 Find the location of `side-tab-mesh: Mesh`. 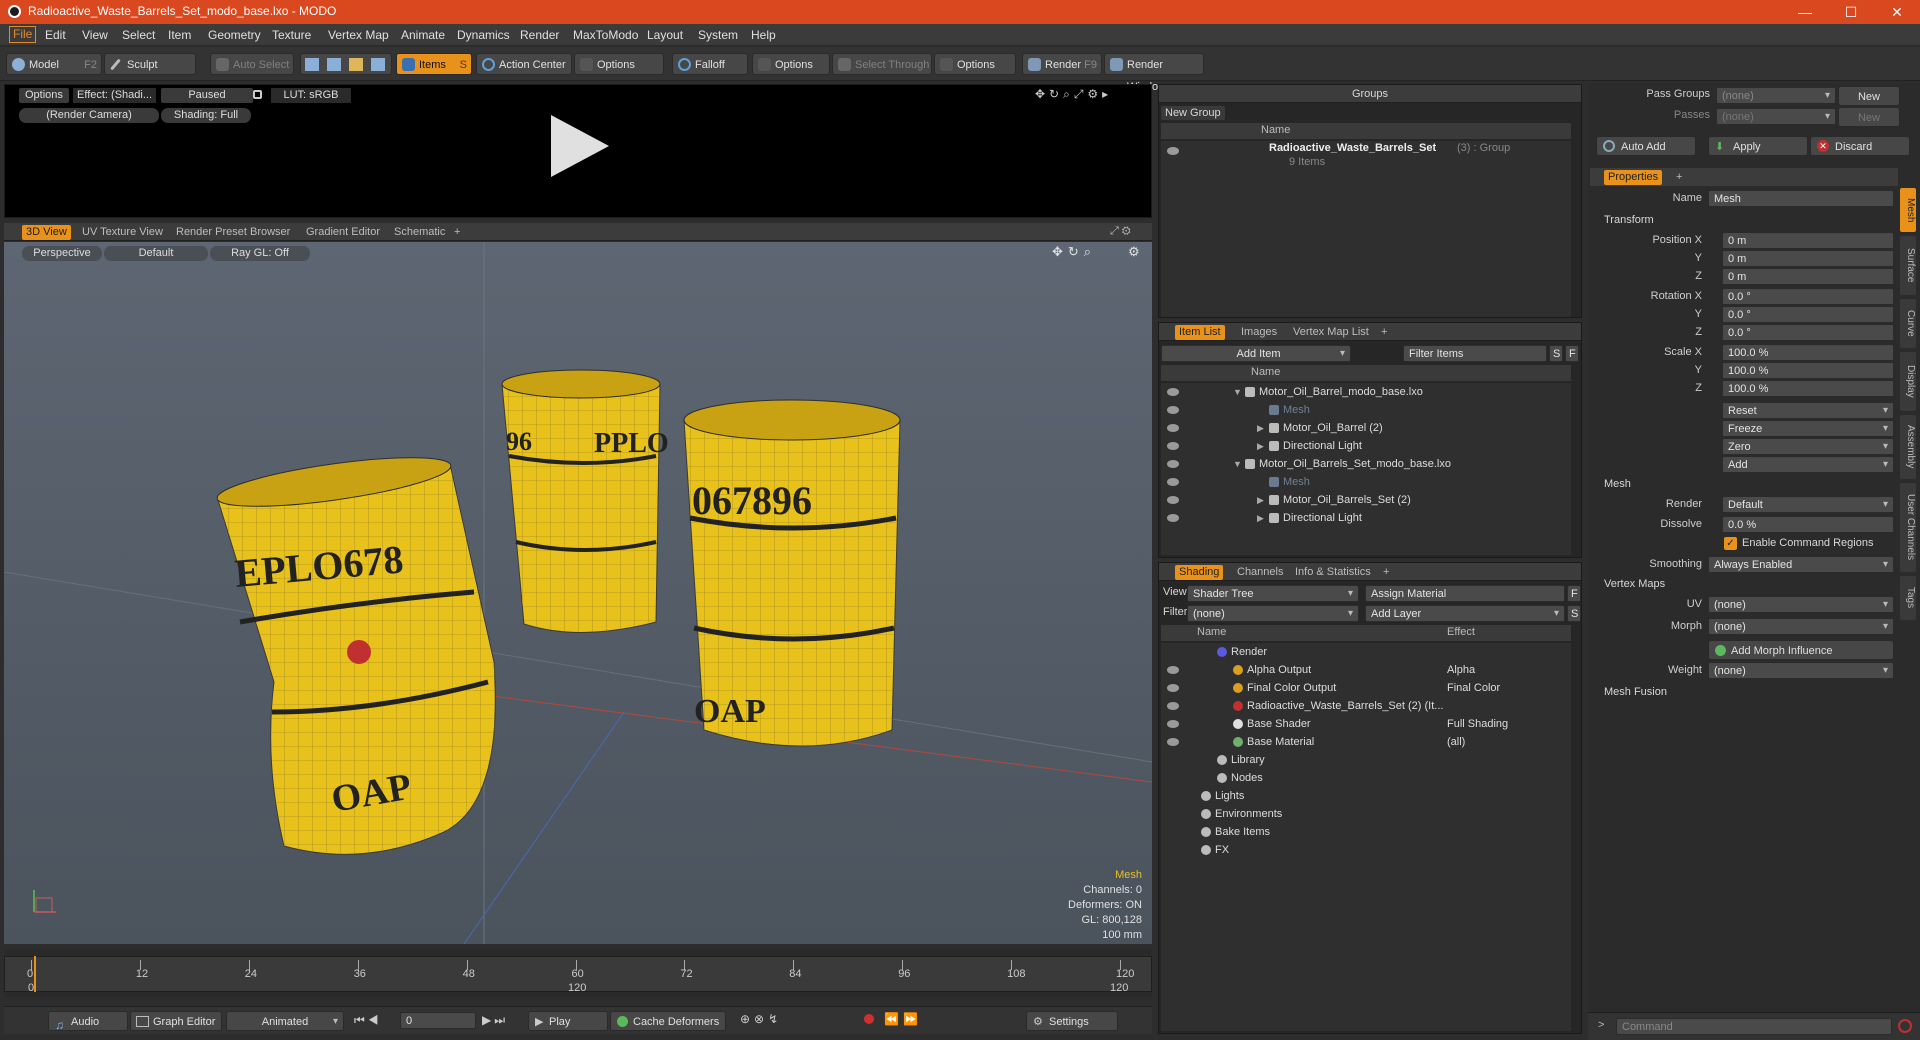

side-tab-mesh: Mesh is located at coordinates (1908, 210).